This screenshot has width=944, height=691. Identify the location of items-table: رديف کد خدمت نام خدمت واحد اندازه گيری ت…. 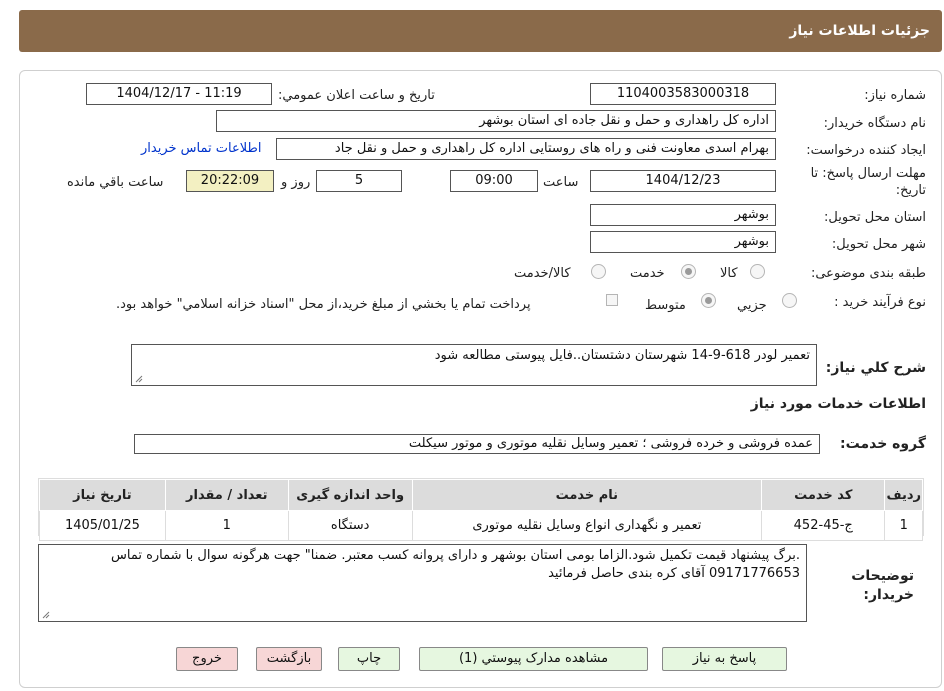
(481, 510).